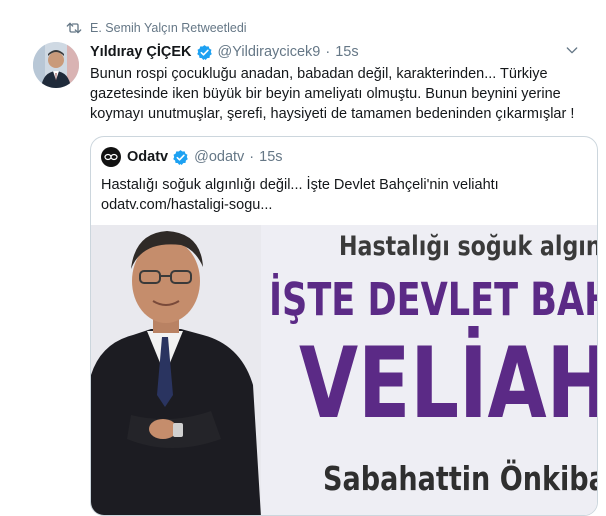 This screenshot has height=516, width=606. What do you see at coordinates (270, 157) in the screenshot?
I see `quoted-tweet-time: 15s` at bounding box center [270, 157].